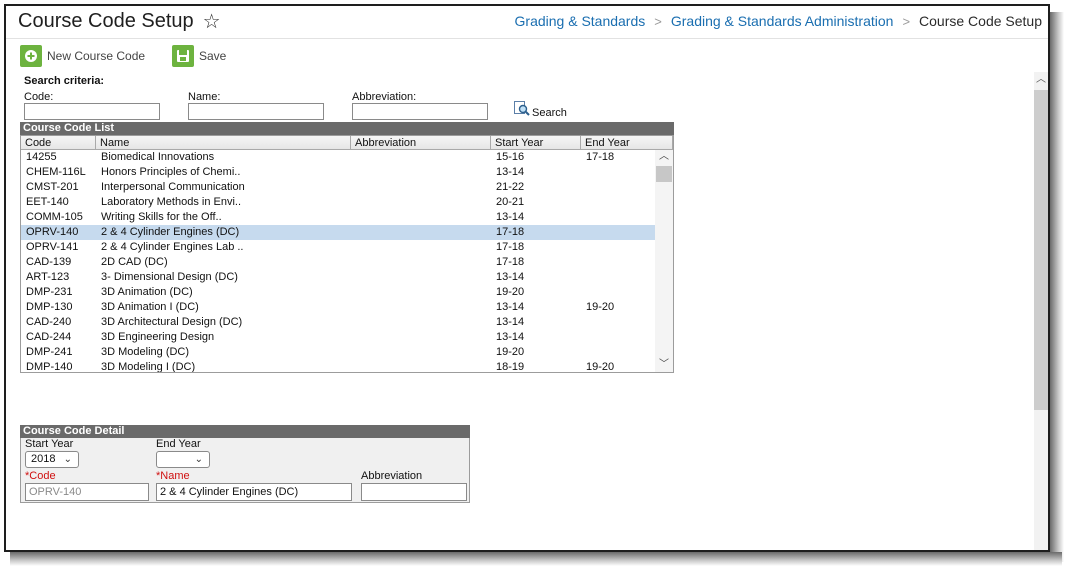 The height and width of the screenshot is (580, 1077). I want to click on cell-name: Interpersonal Communication, so click(173, 187).